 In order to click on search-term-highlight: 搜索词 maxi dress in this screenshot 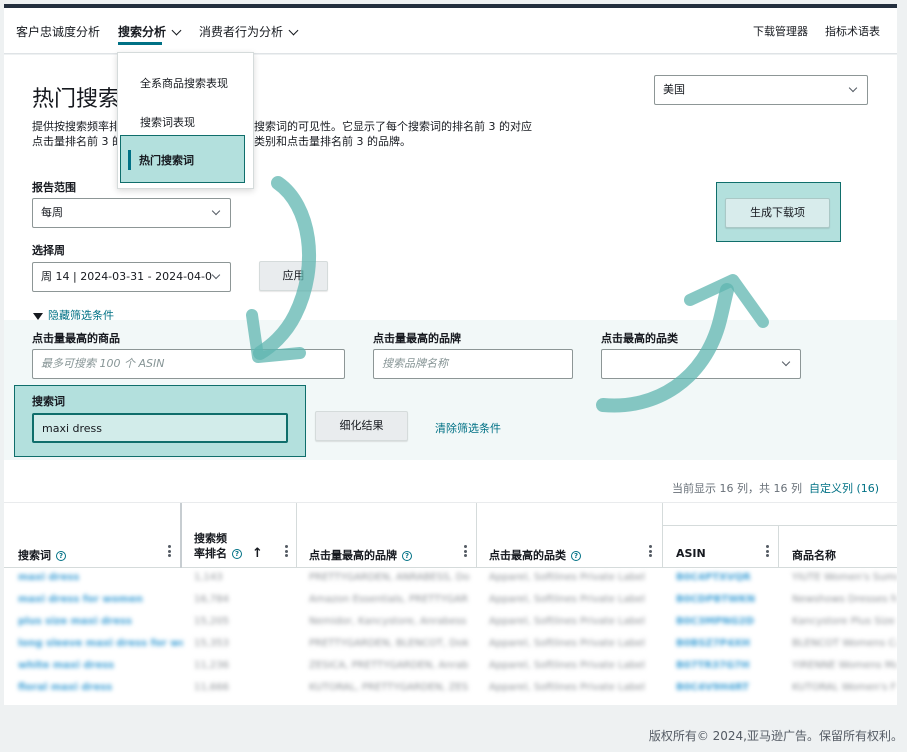, I will do `click(160, 421)`.